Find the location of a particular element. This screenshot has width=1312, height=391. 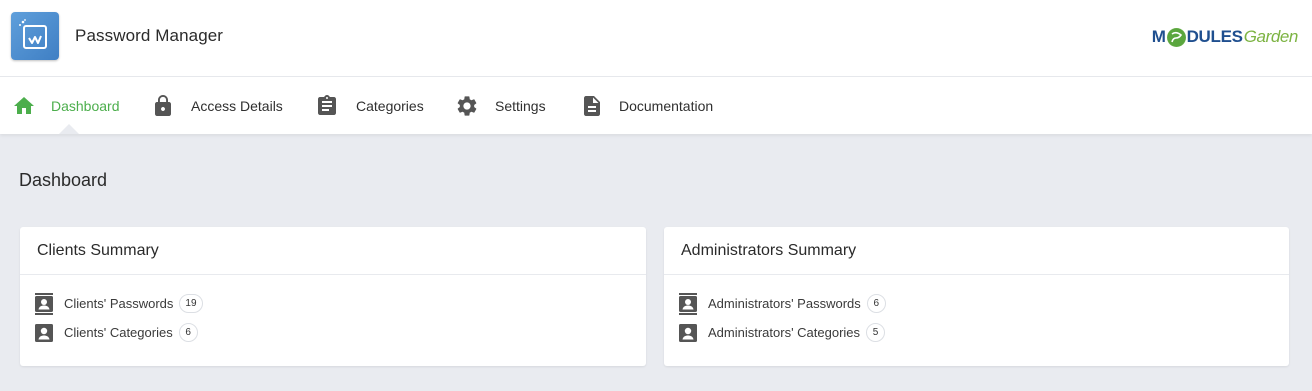

nav-item-categories: Categories is located at coordinates (369, 105).